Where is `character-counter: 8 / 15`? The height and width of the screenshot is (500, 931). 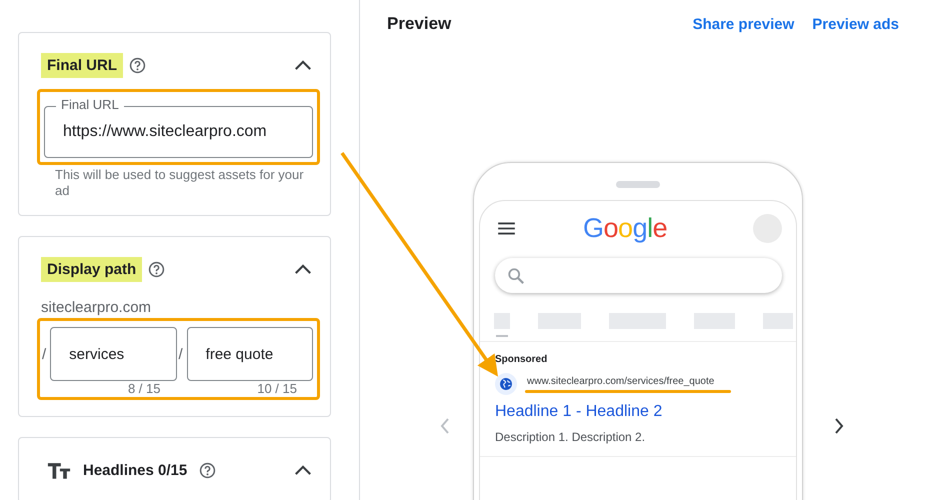 character-counter: 8 / 15 is located at coordinates (144, 389).